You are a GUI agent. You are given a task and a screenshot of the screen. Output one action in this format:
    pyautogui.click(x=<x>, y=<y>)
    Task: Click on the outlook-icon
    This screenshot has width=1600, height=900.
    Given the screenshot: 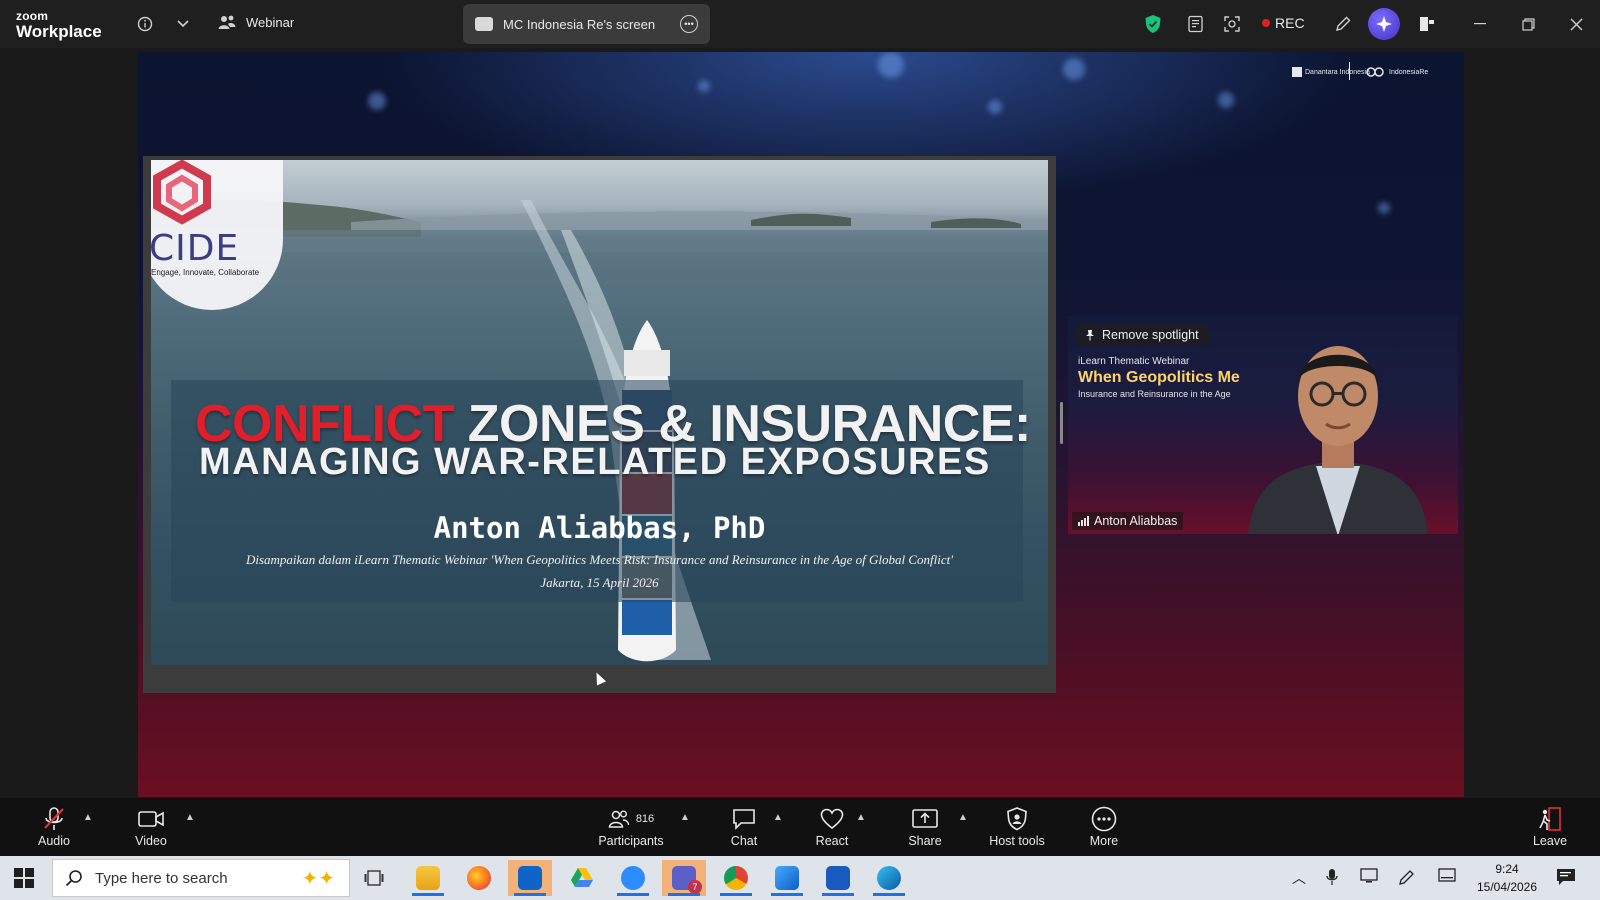 What is the action you would take?
    pyautogui.click(x=530, y=878)
    